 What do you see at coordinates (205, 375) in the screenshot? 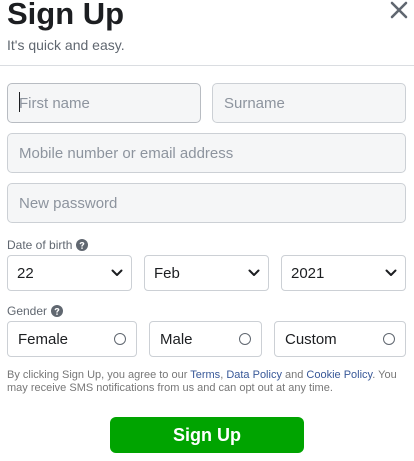
I see `terms-link: Terms` at bounding box center [205, 375].